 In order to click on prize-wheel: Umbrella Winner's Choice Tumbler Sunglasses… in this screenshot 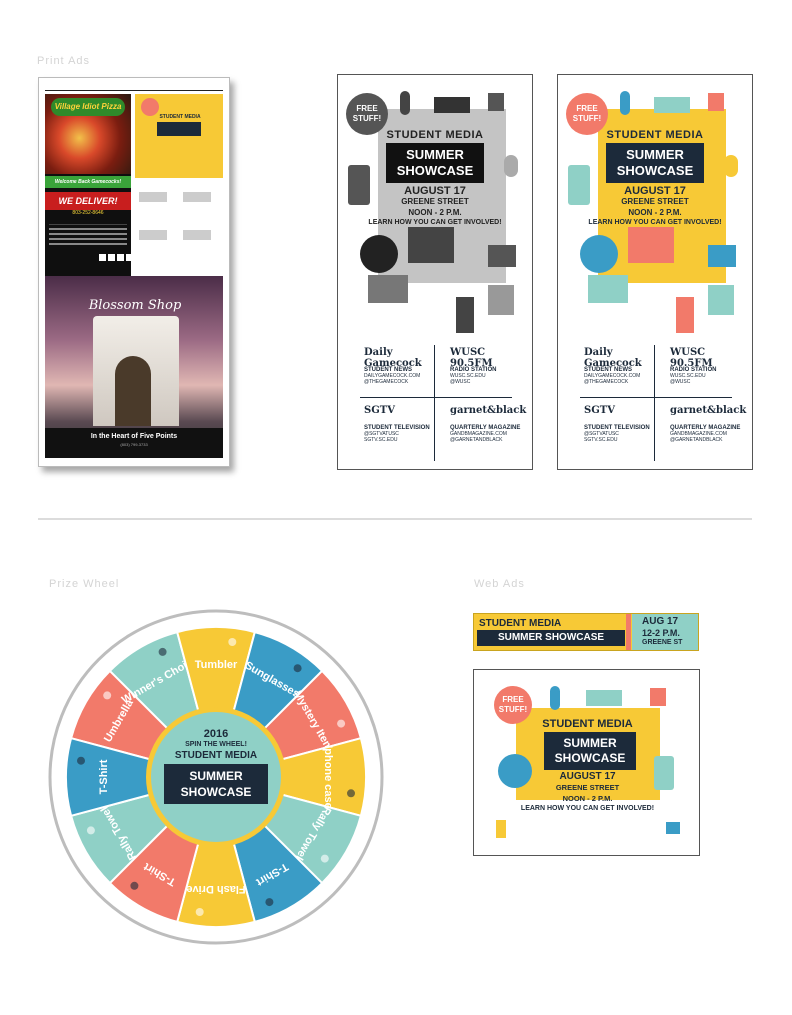, I will do `click(216, 777)`.